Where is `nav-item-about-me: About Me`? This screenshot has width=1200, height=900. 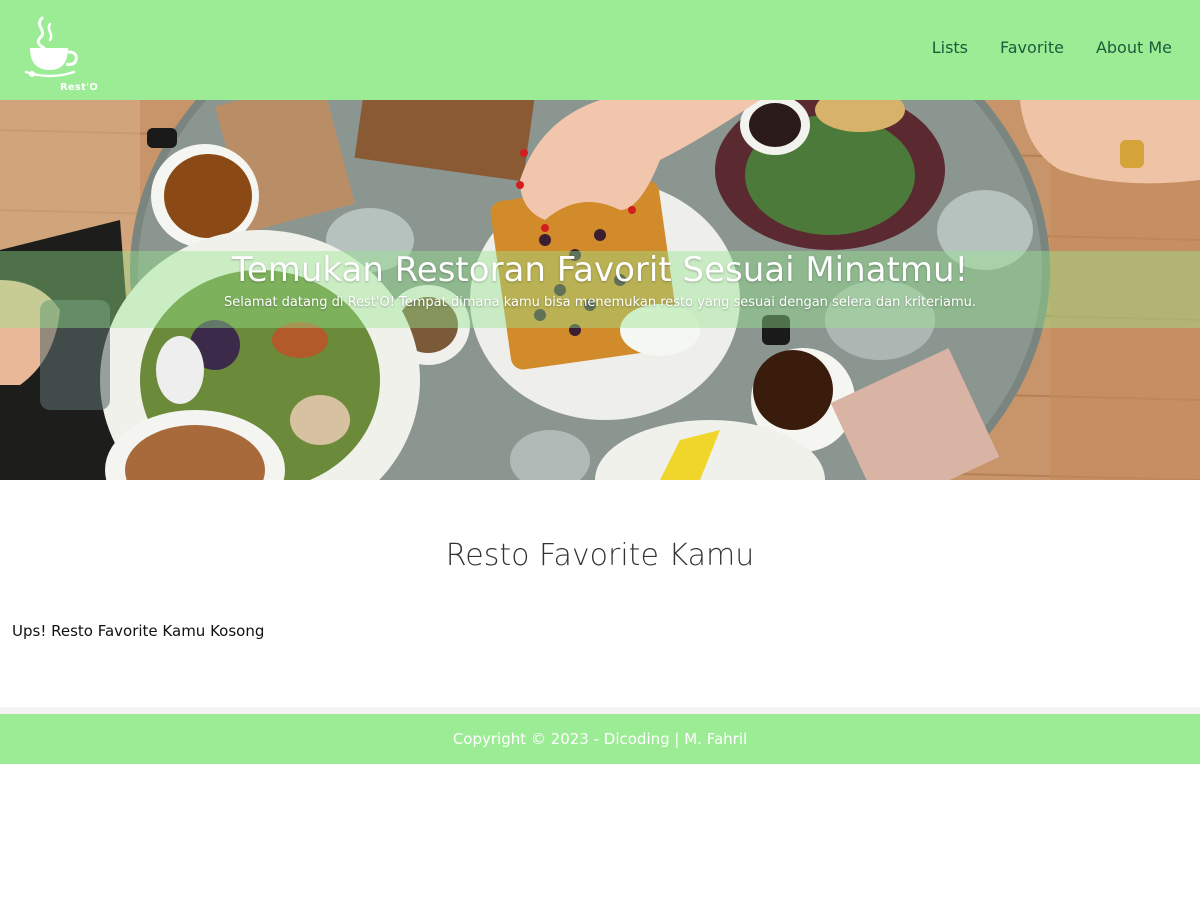
nav-item-about-me: About Me is located at coordinates (1134, 47).